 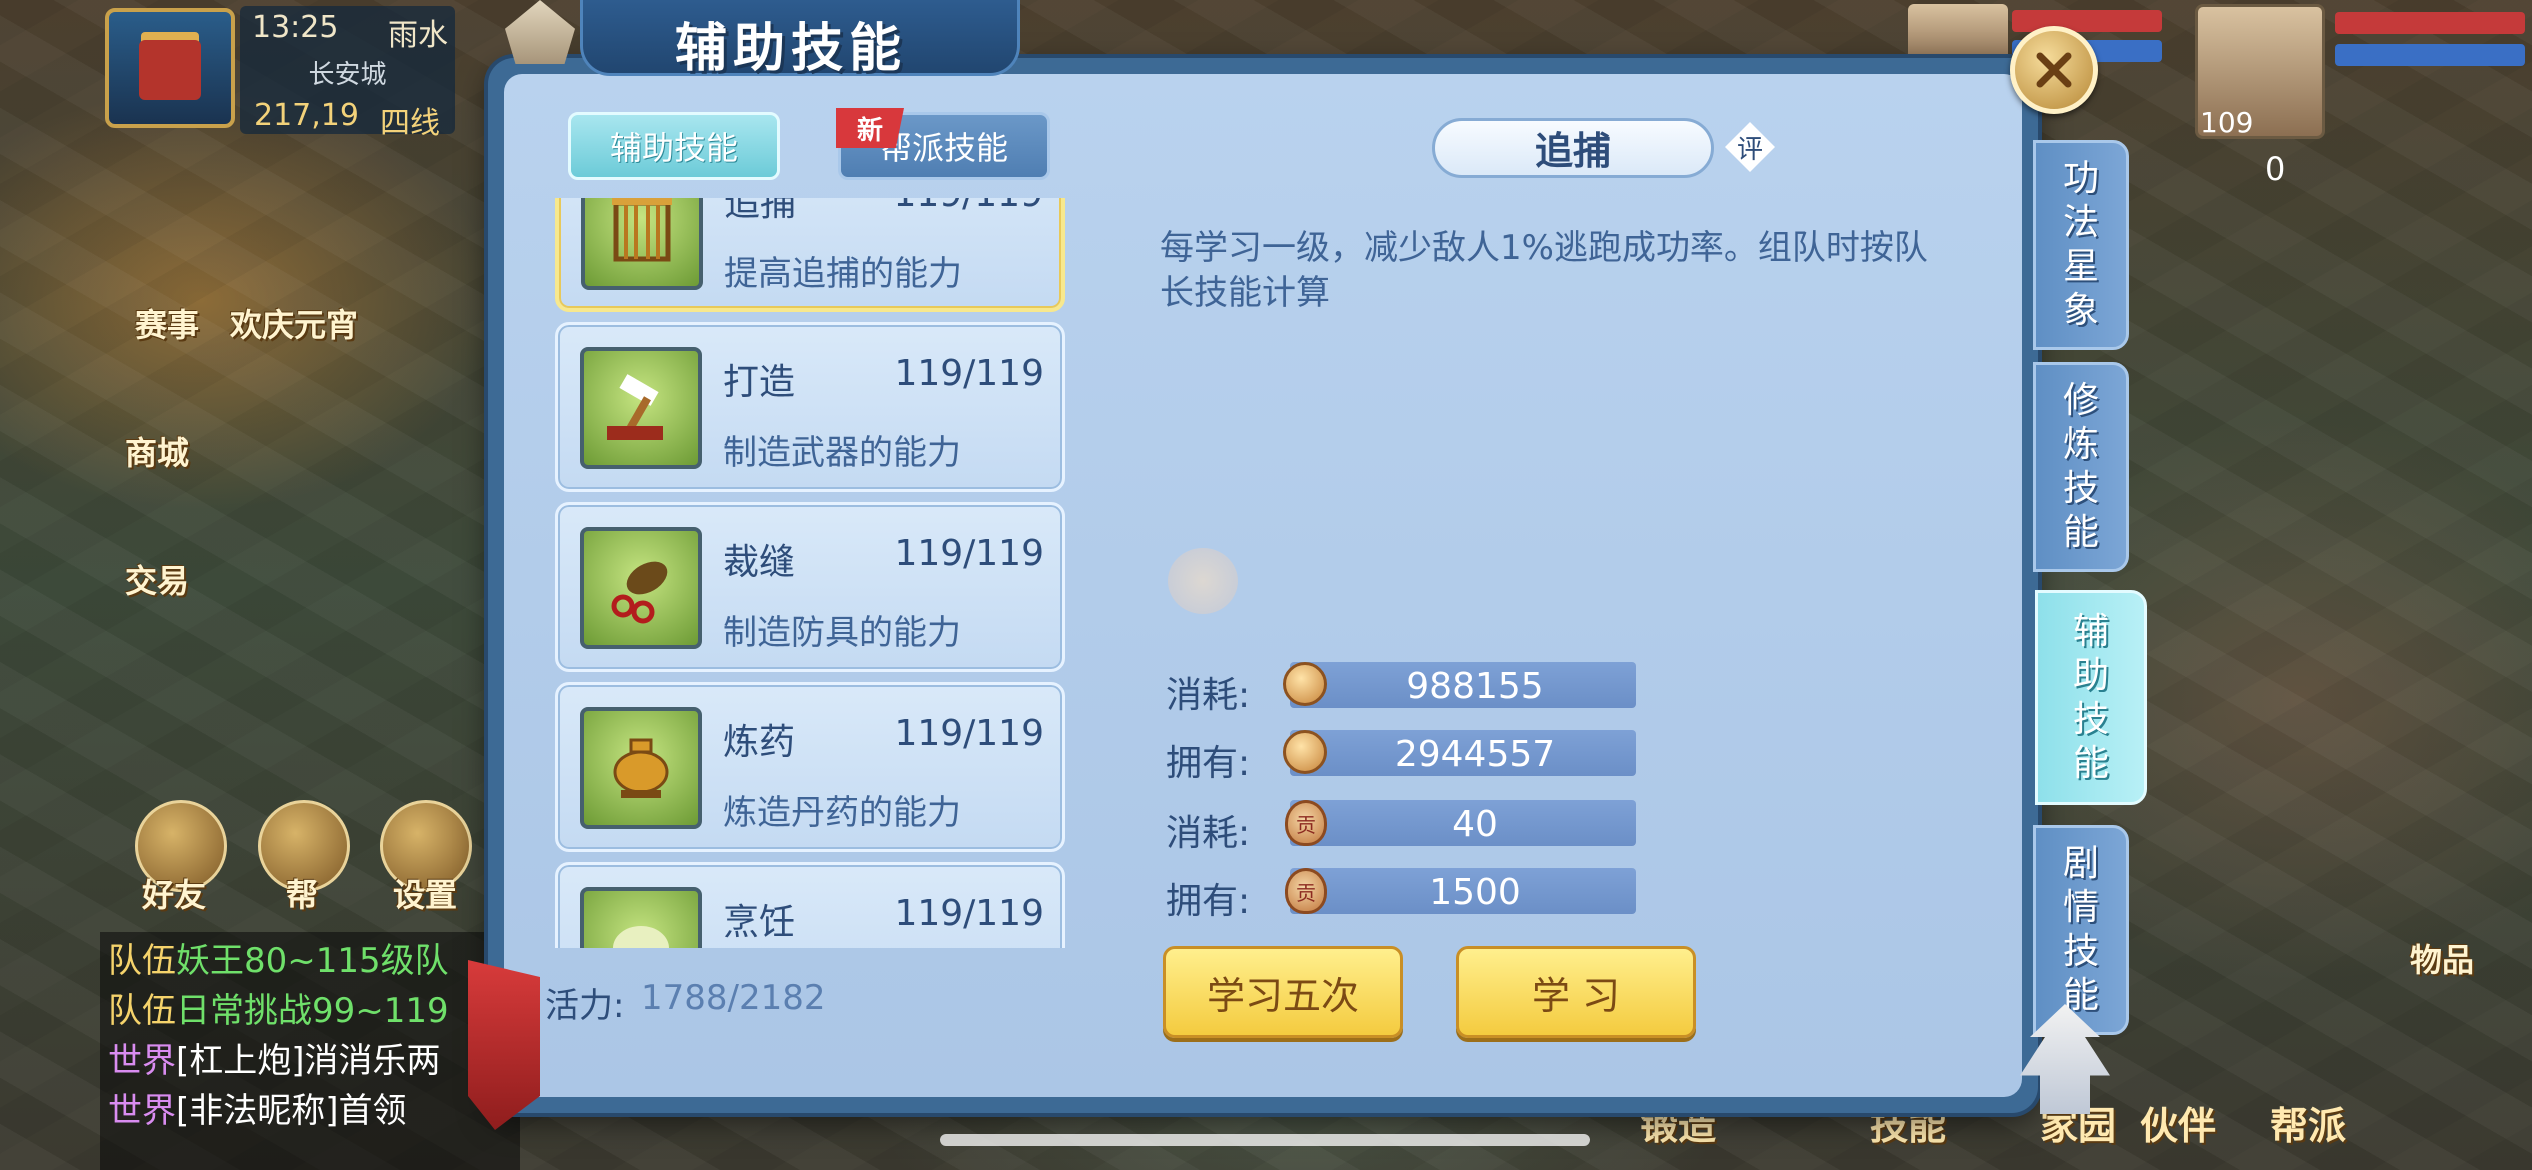 What do you see at coordinates (759, 922) in the screenshot?
I see `skill-name: 烹饪` at bounding box center [759, 922].